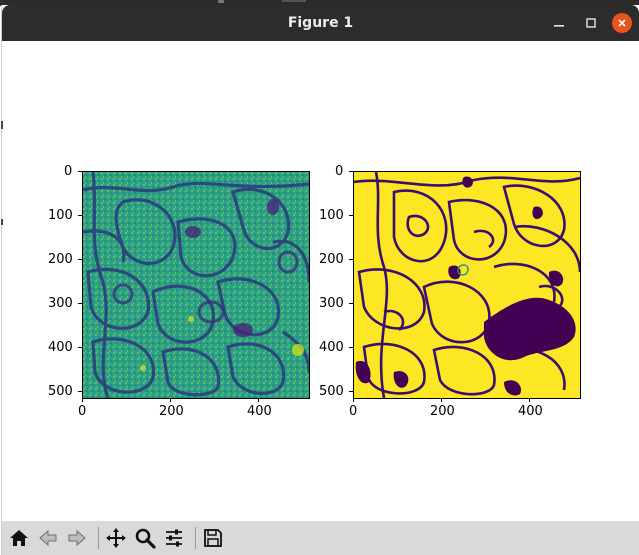 This screenshot has height=555, width=639. What do you see at coordinates (259, 411) in the screenshot?
I see `left-xtick-label: 400` at bounding box center [259, 411].